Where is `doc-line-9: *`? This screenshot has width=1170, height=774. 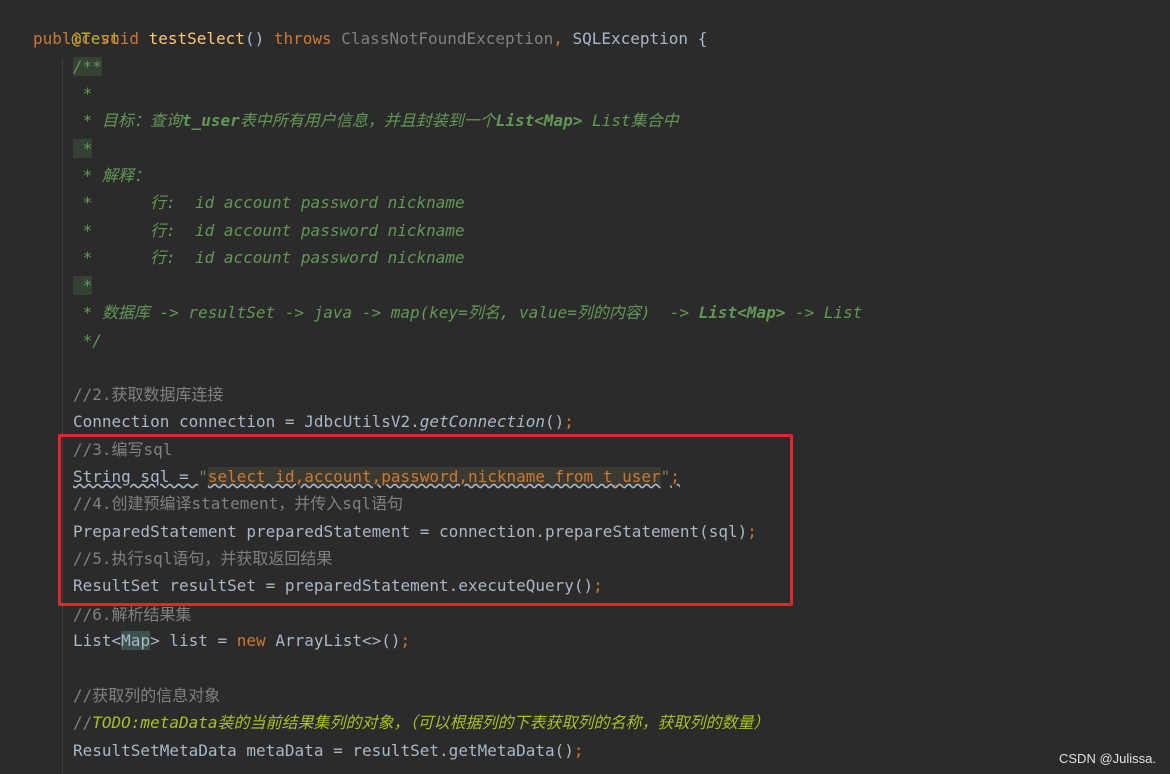
doc-line-9: * is located at coordinates (83, 286).